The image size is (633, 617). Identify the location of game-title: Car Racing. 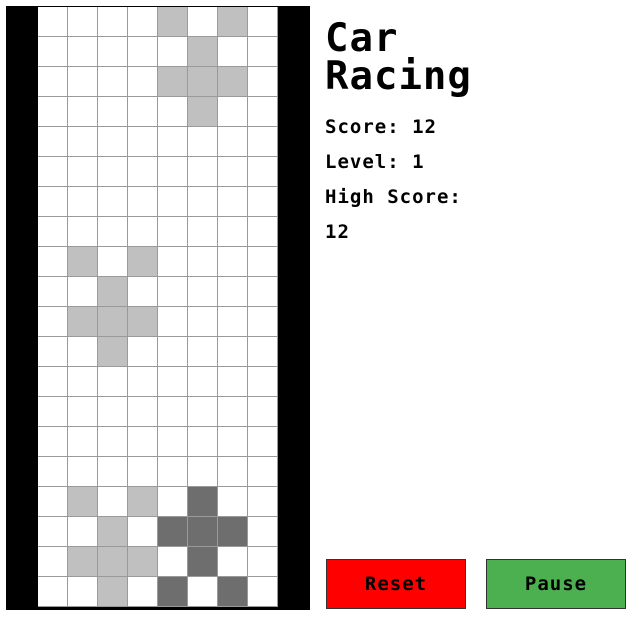
(398, 57).